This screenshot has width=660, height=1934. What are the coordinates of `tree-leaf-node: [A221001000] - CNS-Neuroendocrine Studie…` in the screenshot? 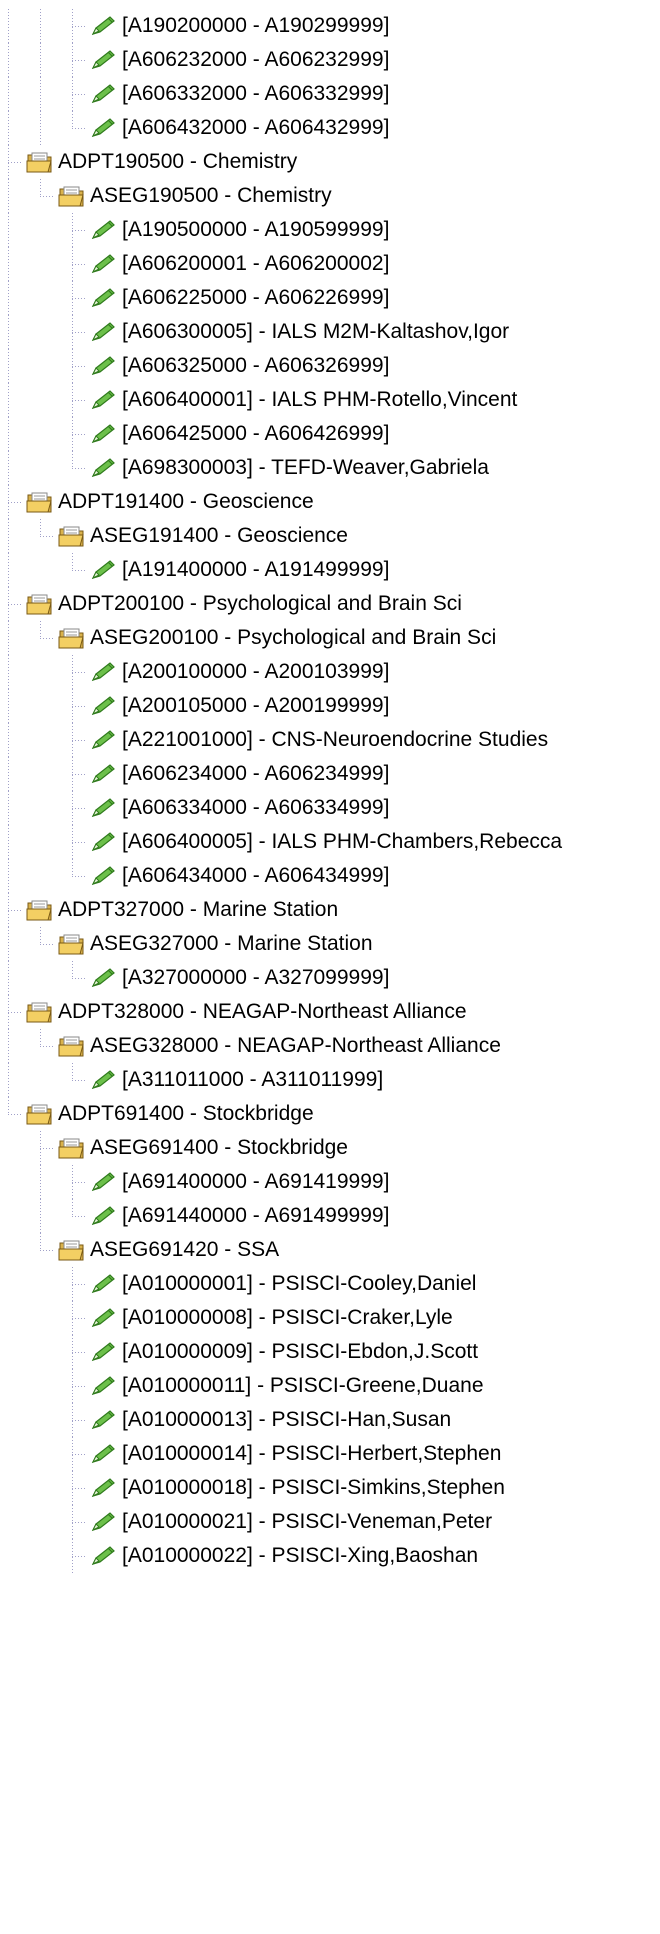 It's located at (319, 740).